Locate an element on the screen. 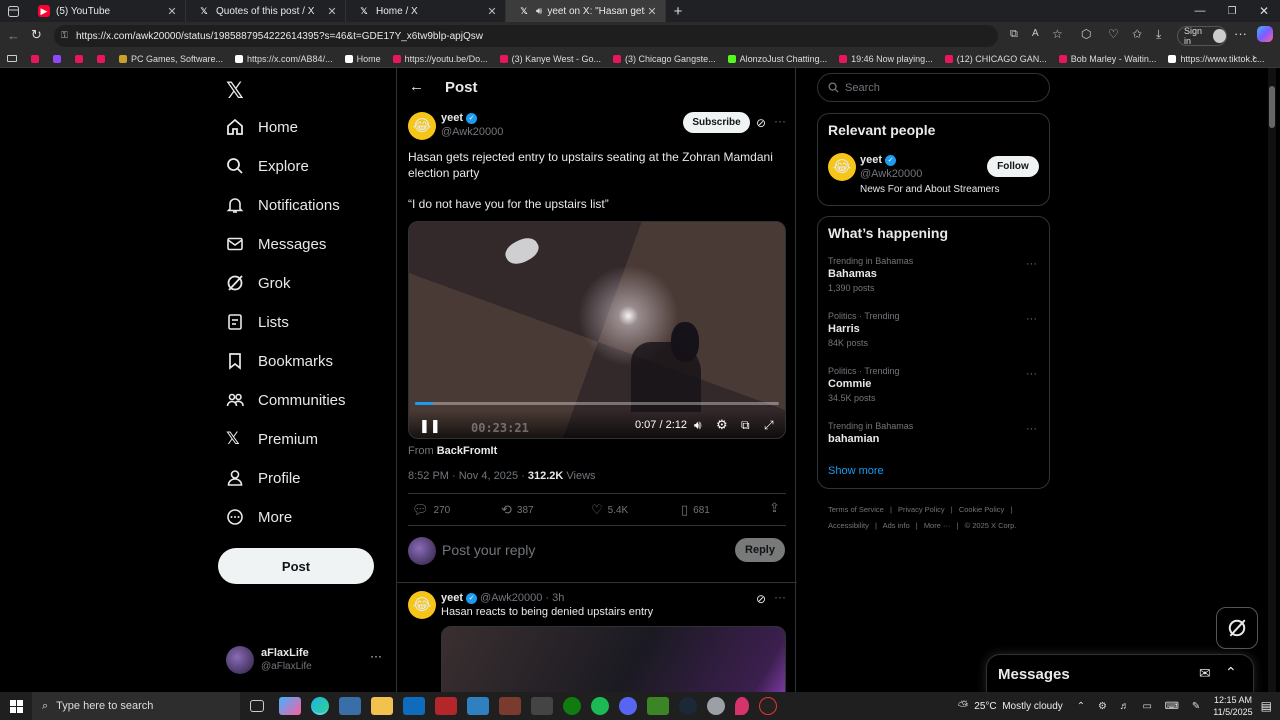  favorites-icon: ✩ is located at coordinates (1137, 34).